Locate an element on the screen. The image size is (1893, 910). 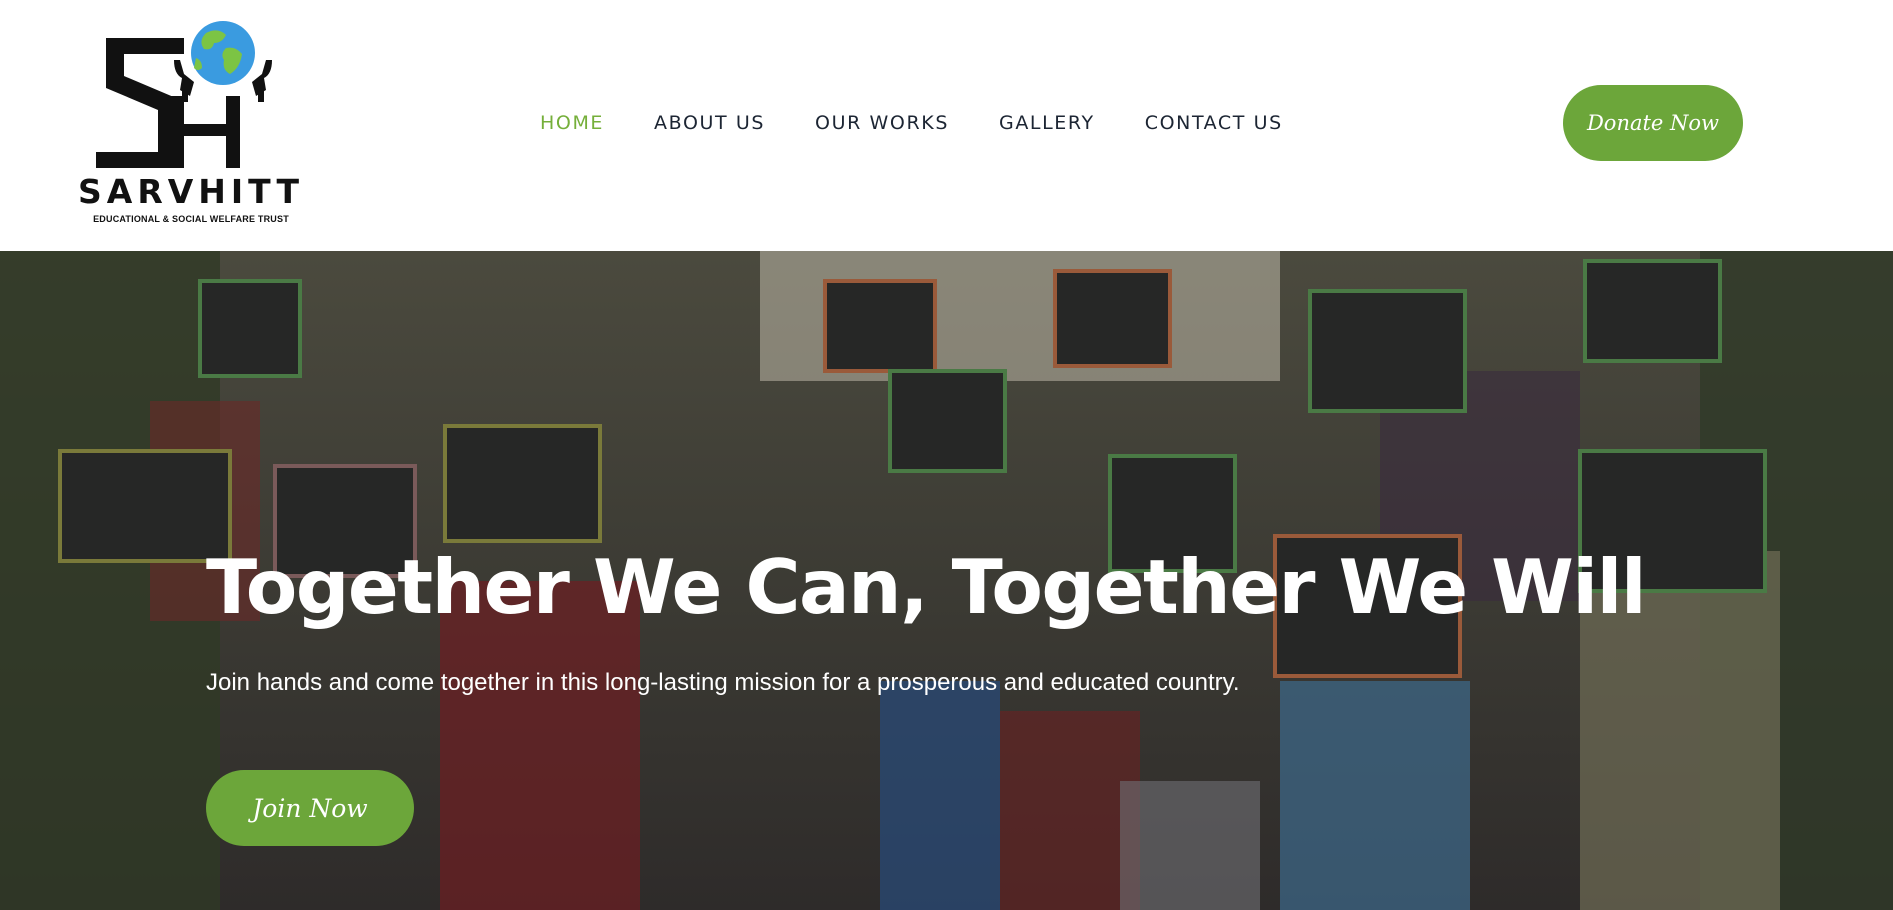
nav-item-home: HOME is located at coordinates (572, 123).